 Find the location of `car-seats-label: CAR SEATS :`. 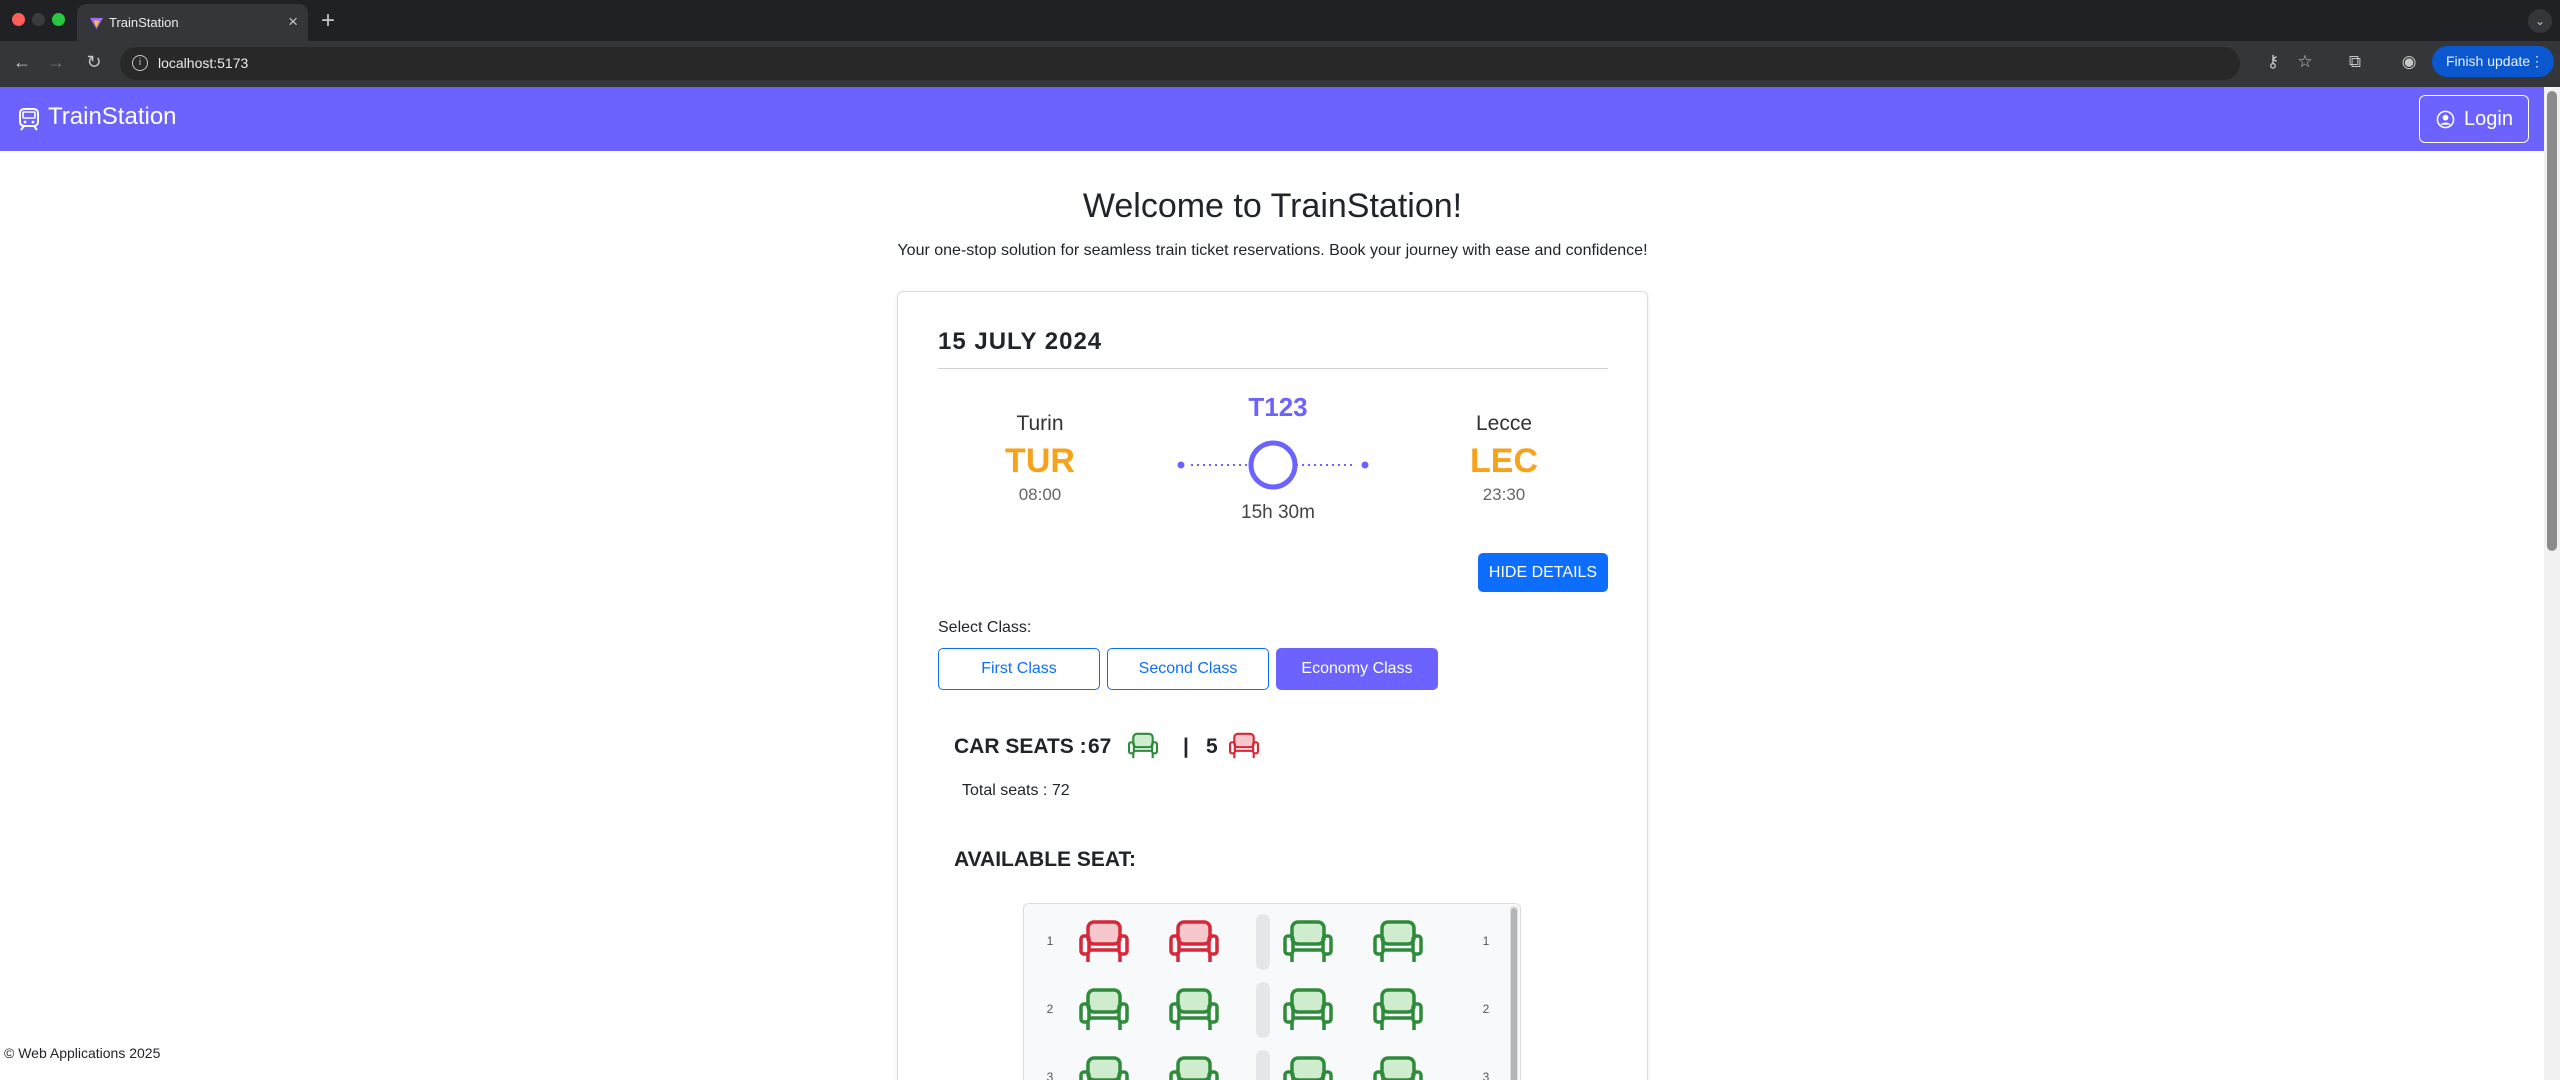

car-seats-label: CAR SEATS : is located at coordinates (1020, 746).